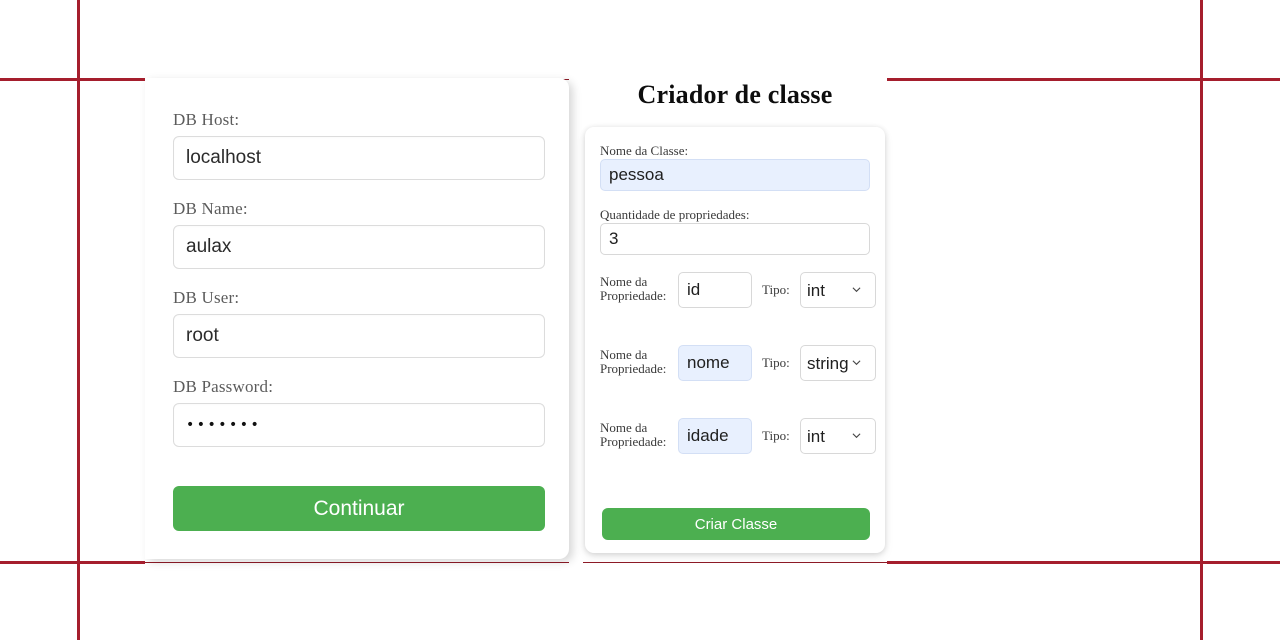 Image resolution: width=1280 pixels, height=640 pixels. I want to click on class-name-label: Nome da Classe:, so click(644, 150).